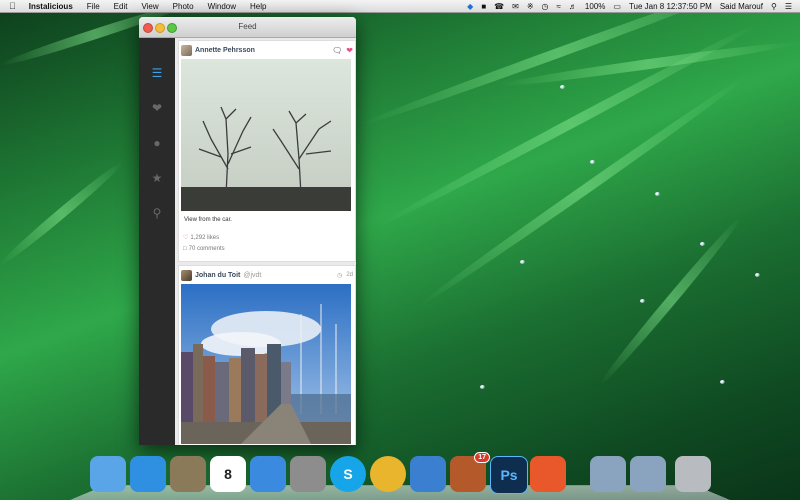  I want to click on menu-photo: Photo, so click(183, 6).